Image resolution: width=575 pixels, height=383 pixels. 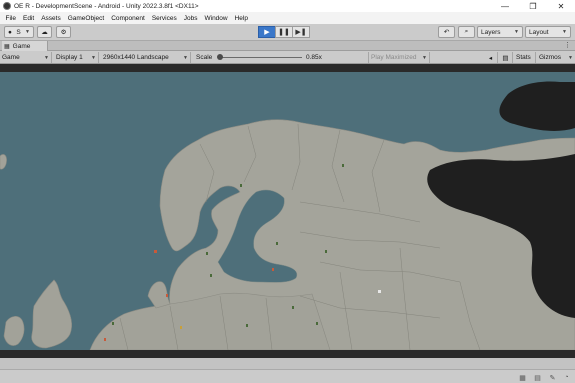 I want to click on playmode-controls: ▶ ❚❚ ▶❚, so click(x=284, y=32).